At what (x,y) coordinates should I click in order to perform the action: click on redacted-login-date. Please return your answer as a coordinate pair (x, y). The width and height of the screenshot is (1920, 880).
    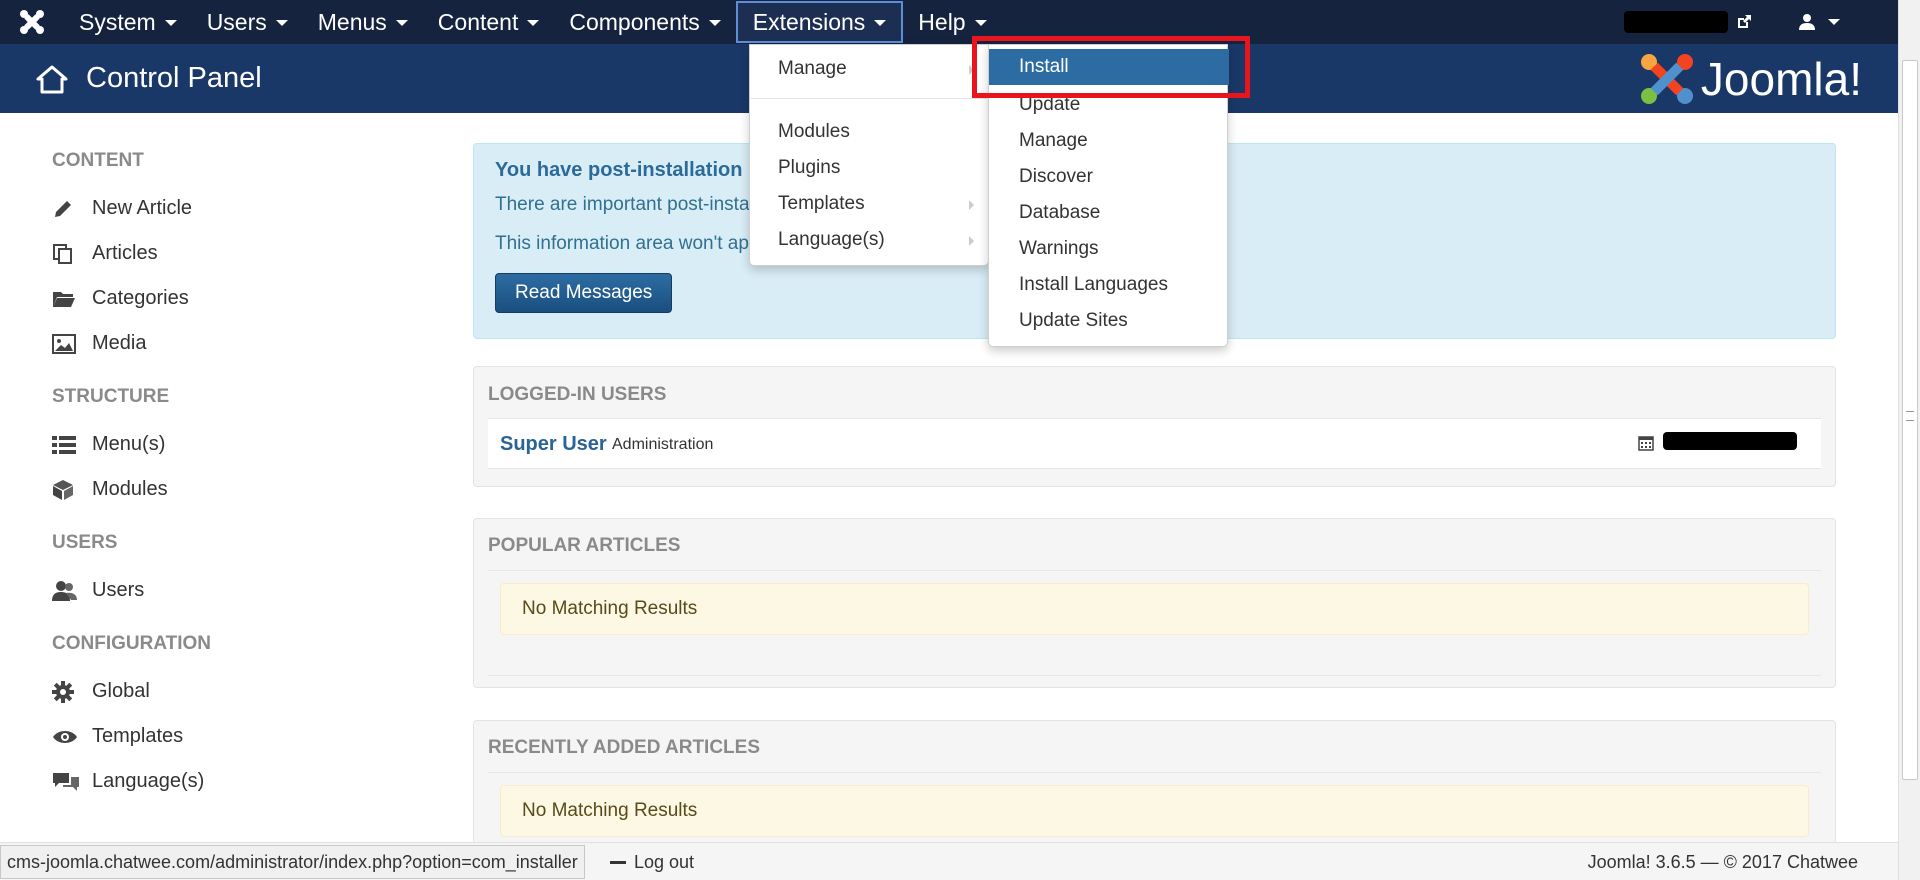
    Looking at the image, I should click on (1730, 441).